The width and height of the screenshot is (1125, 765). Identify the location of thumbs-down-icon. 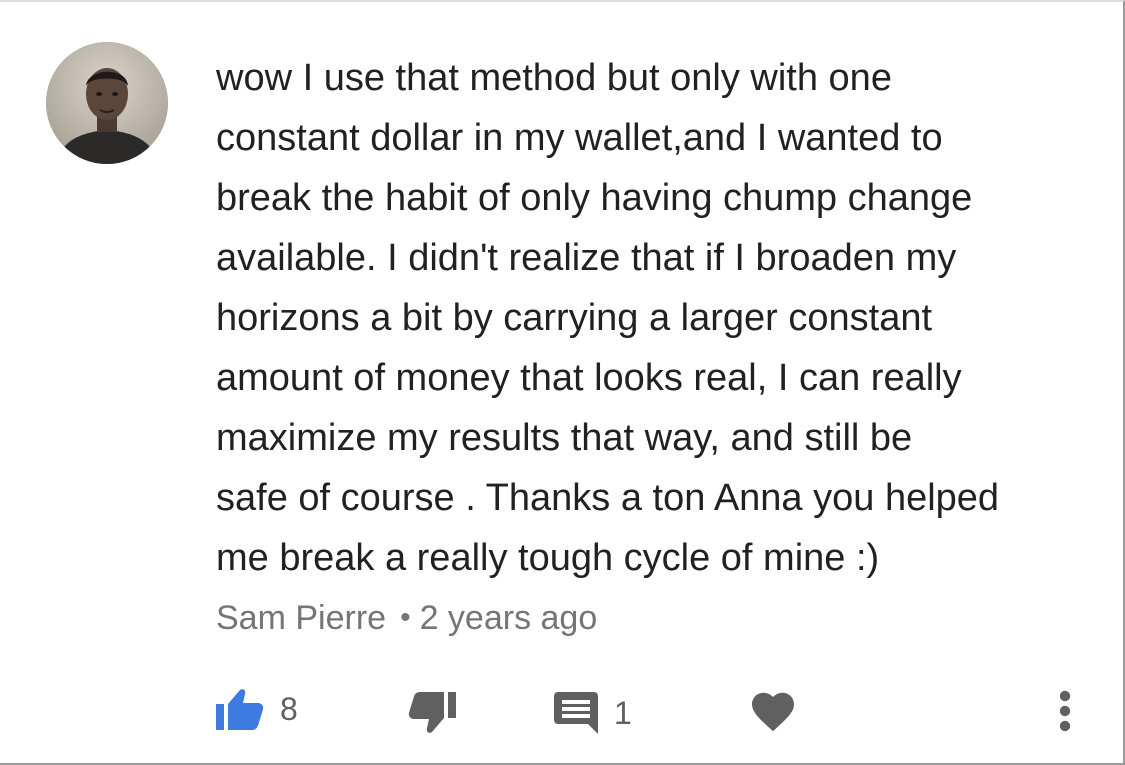
(432, 712).